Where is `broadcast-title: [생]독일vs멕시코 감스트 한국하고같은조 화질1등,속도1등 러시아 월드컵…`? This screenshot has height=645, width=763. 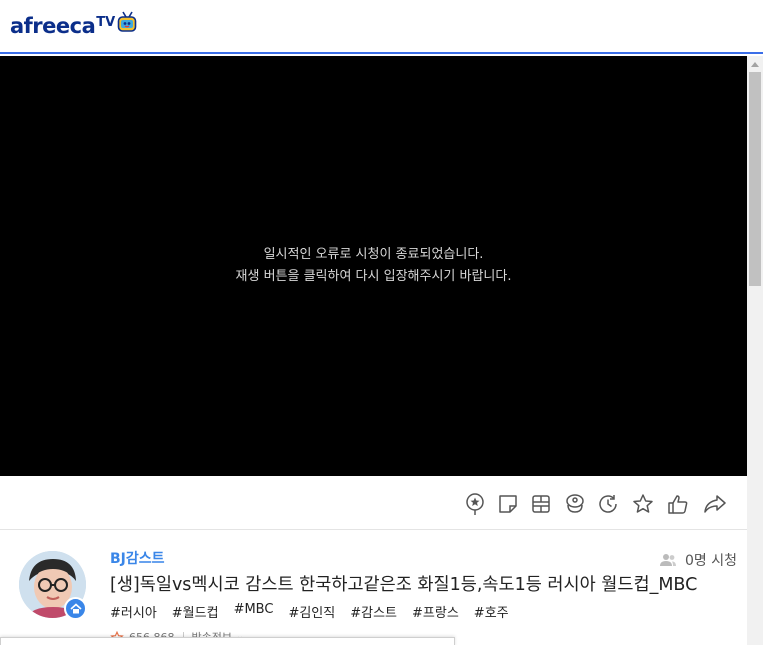 broadcast-title: [생]독일vs멕시코 감스트 한국하고같은조 화질1등,속도1등 러시아 월드컵… is located at coordinates (404, 585).